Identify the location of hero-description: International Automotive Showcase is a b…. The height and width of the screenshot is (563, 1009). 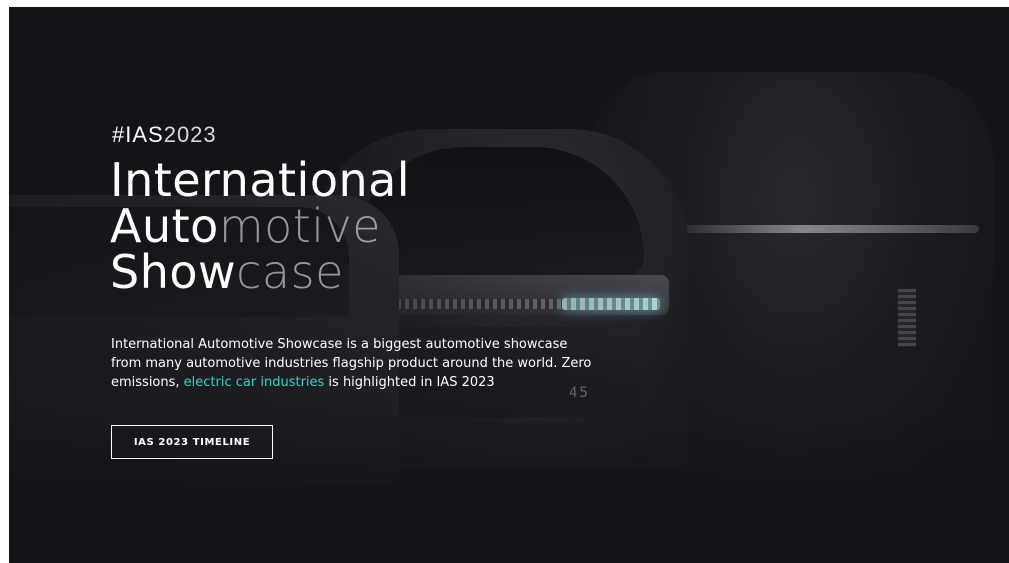
(356, 363).